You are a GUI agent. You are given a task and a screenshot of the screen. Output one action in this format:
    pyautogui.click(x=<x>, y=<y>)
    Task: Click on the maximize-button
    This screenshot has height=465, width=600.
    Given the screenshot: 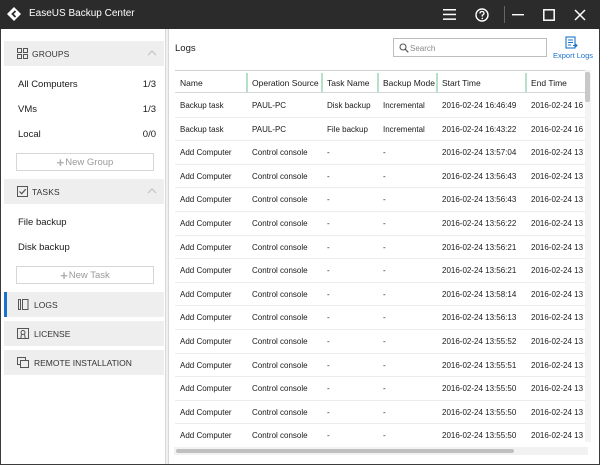 What is the action you would take?
    pyautogui.click(x=549, y=14)
    